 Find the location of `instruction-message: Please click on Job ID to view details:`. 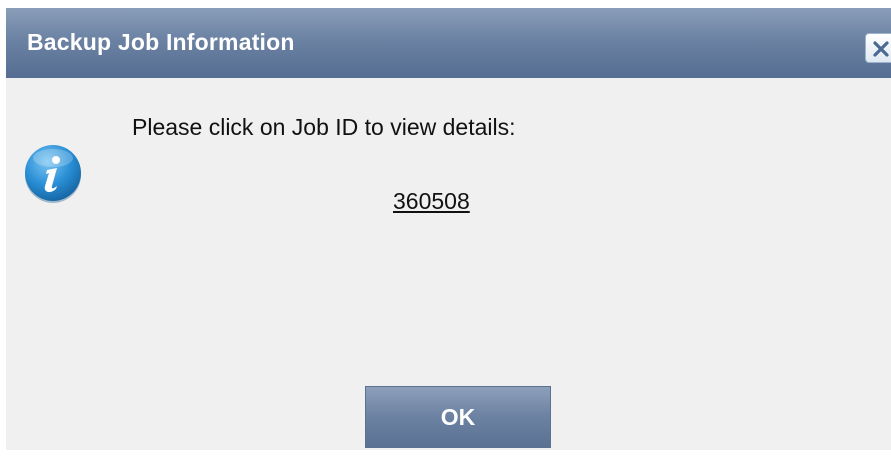

instruction-message: Please click on Job ID to view details: is located at coordinates (324, 127).